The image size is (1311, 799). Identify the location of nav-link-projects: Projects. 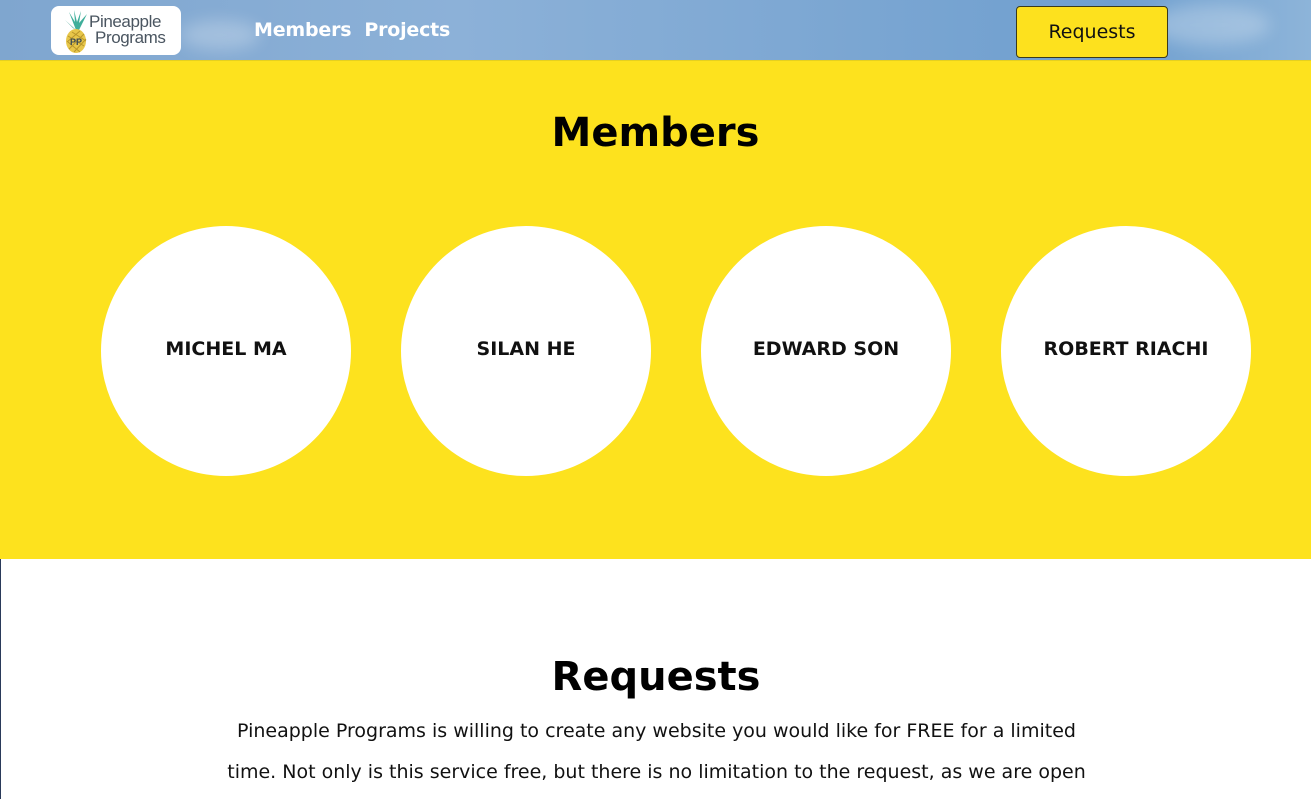
(407, 30).